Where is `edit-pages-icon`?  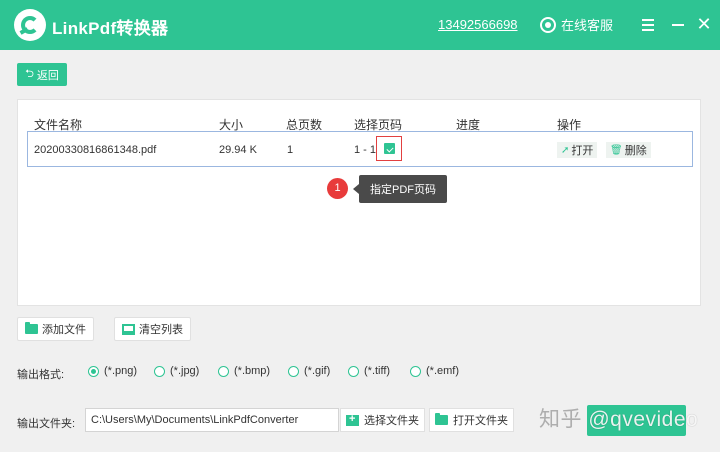
edit-pages-icon is located at coordinates (389, 148).